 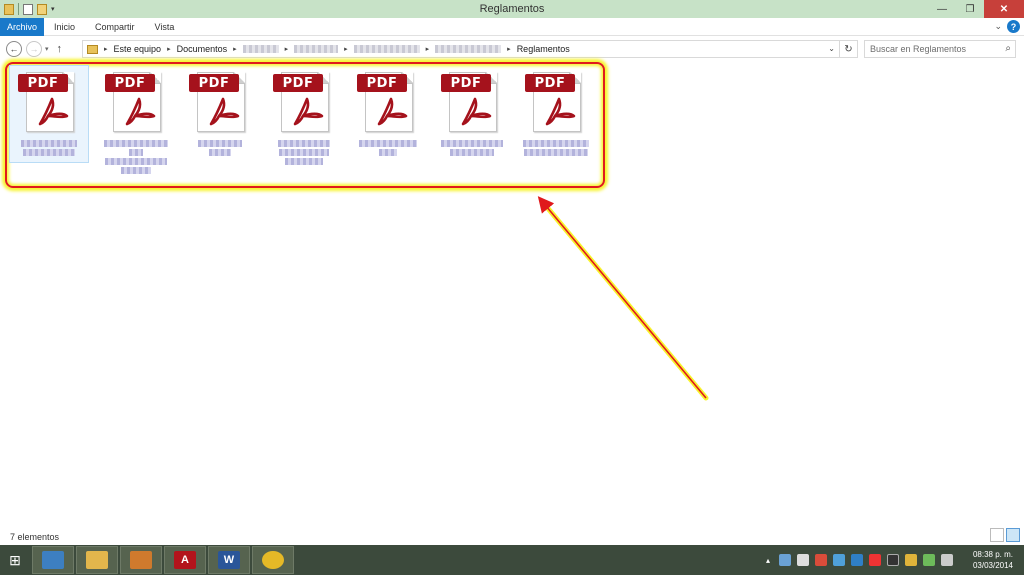 What do you see at coordinates (543, 49) in the screenshot?
I see `breadcrumb-reglamentos: Reglamentos` at bounding box center [543, 49].